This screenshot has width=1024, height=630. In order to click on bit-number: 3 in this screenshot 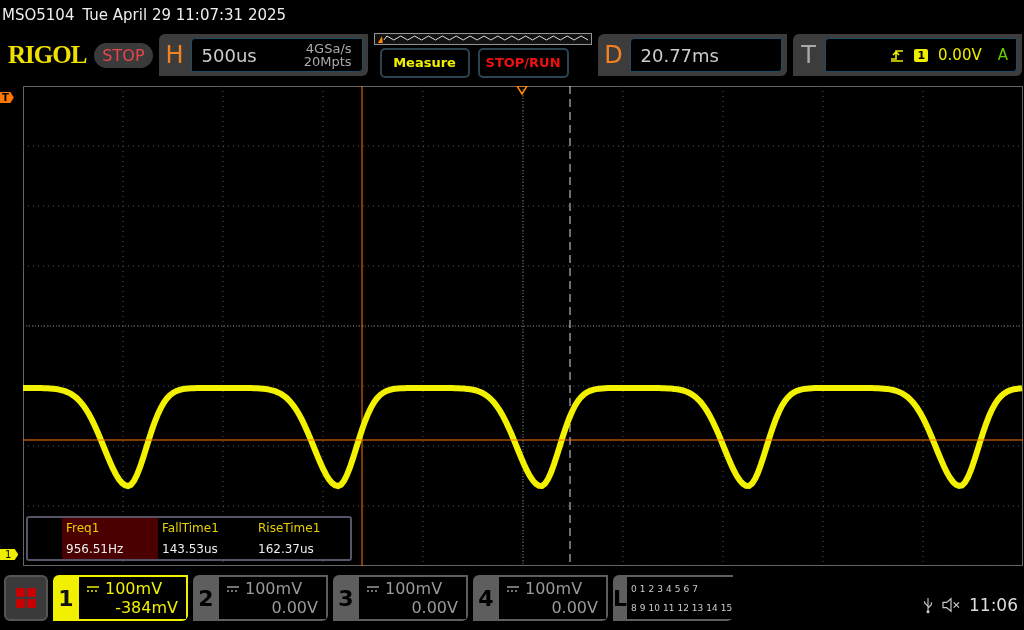, I will do `click(660, 588)`.